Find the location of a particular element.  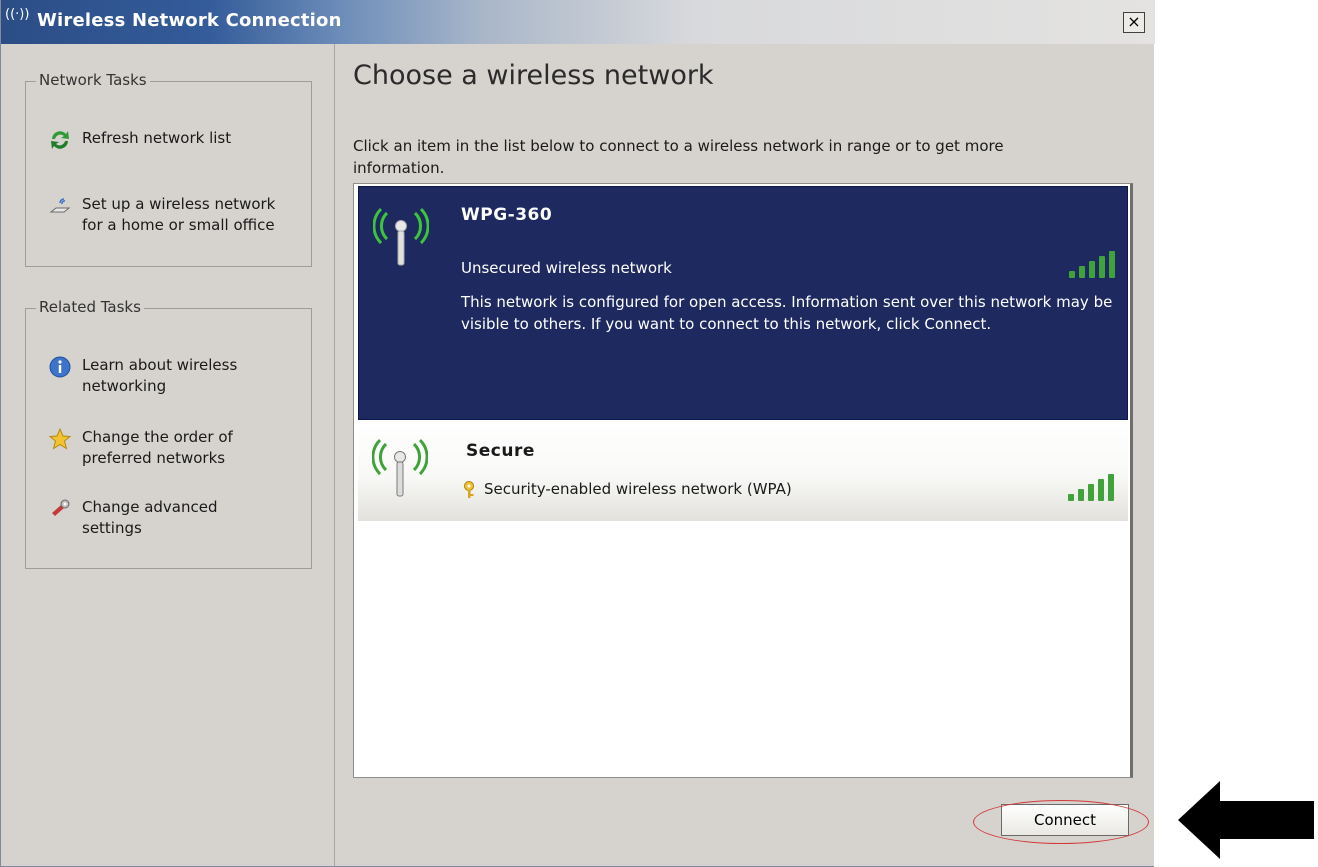

star-icon is located at coordinates (60, 438).